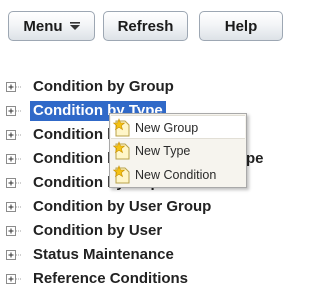  I want to click on tree-node-label: Condition by User Group, so click(122, 207).